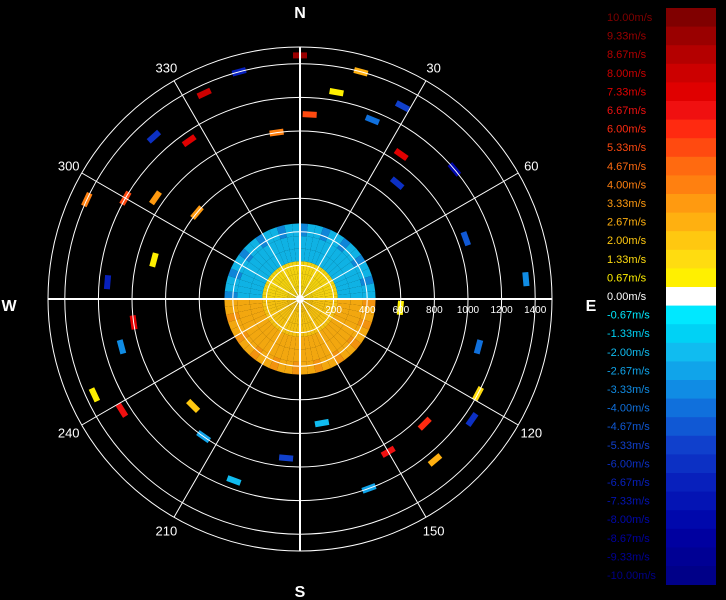 The height and width of the screenshot is (600, 726). I want to click on azimuth-label: 150, so click(434, 530).